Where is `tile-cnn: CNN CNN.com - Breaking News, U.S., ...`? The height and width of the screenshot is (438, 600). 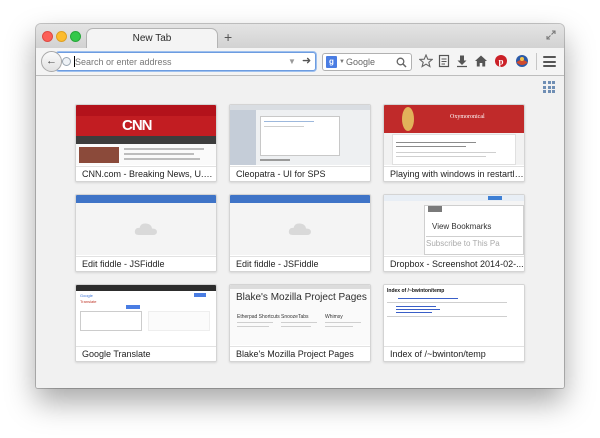 tile-cnn: CNN CNN.com - Breaking News, U.S., ... is located at coordinates (146, 143).